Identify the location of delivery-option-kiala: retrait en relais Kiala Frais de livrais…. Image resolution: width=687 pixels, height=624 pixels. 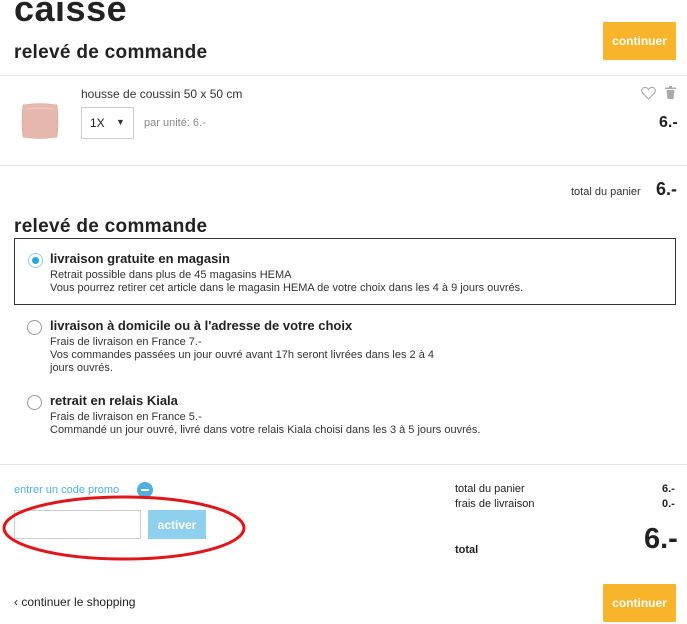
(345, 413).